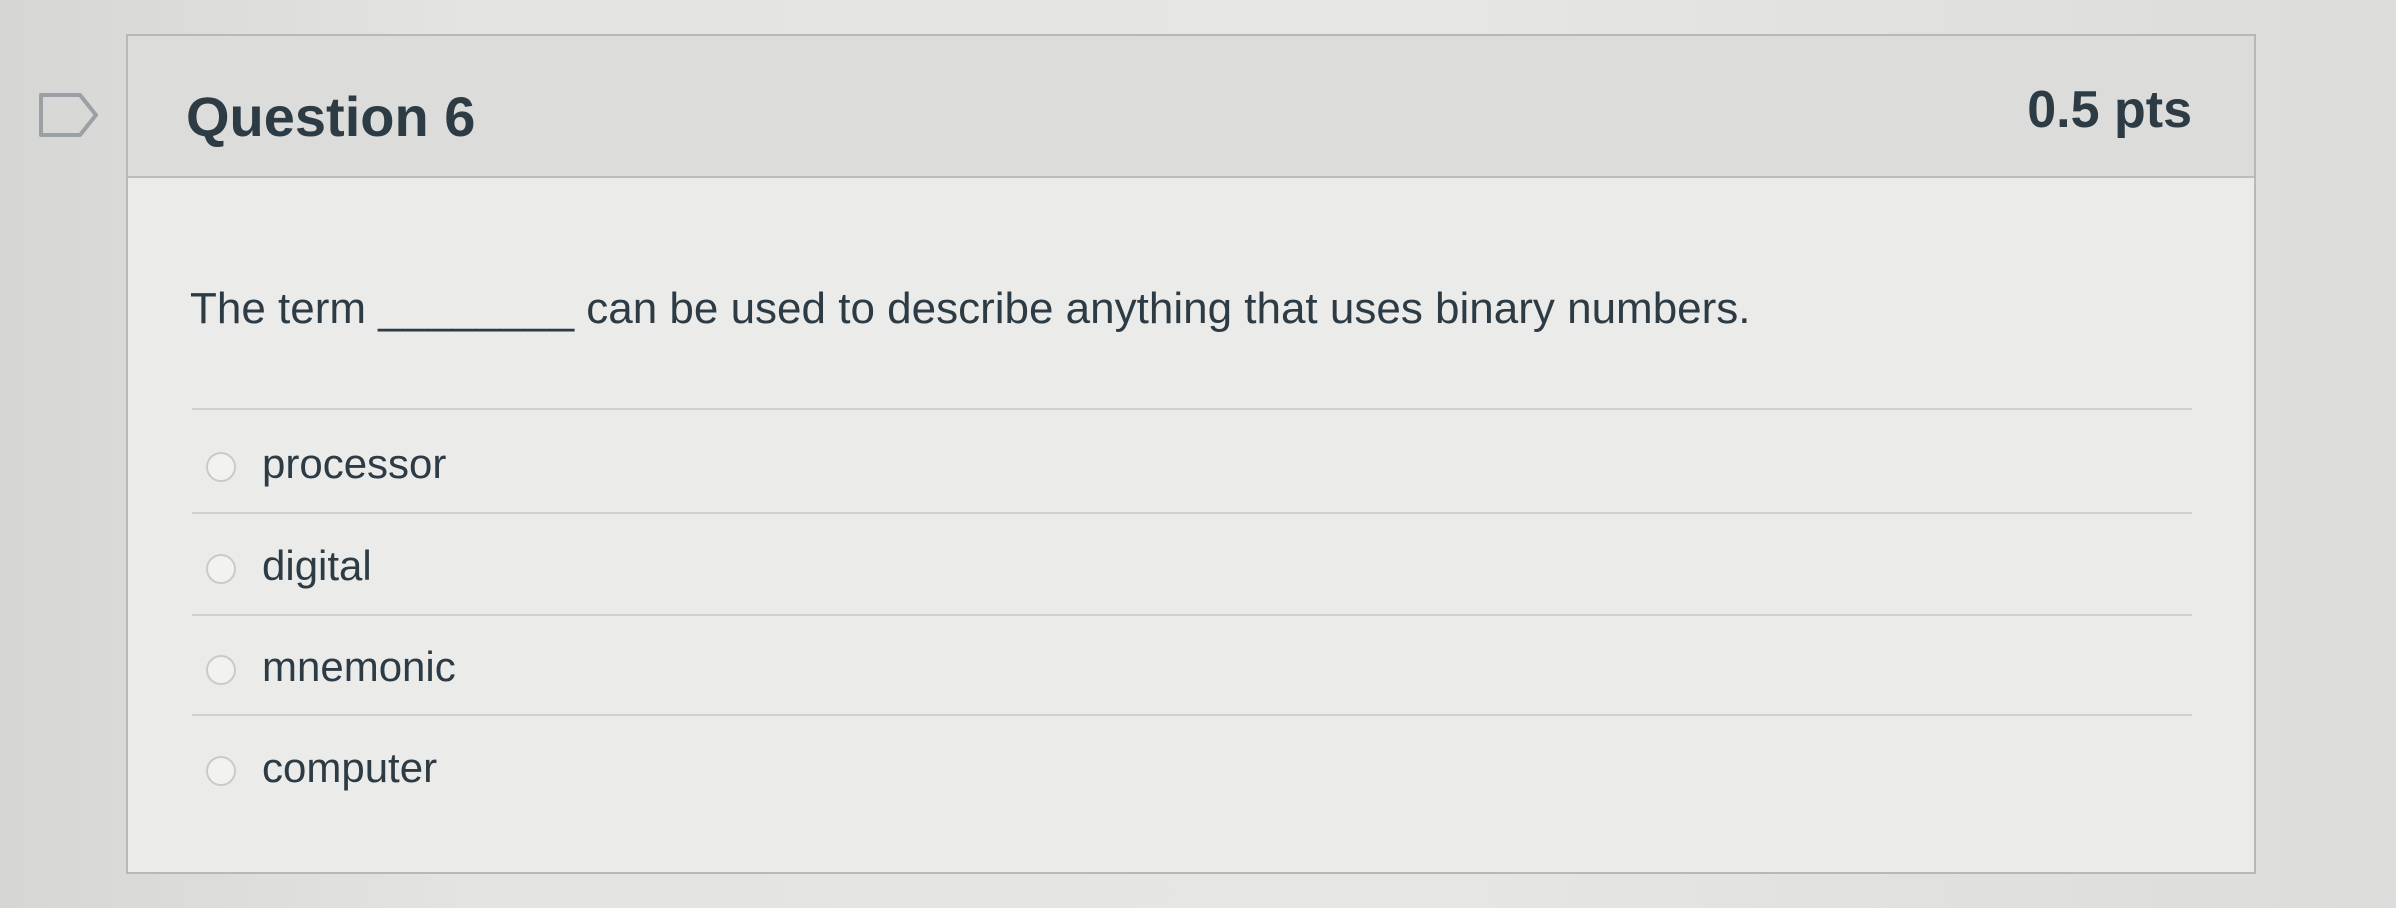 The width and height of the screenshot is (2396, 908). I want to click on answer-label: computer, so click(349, 768).